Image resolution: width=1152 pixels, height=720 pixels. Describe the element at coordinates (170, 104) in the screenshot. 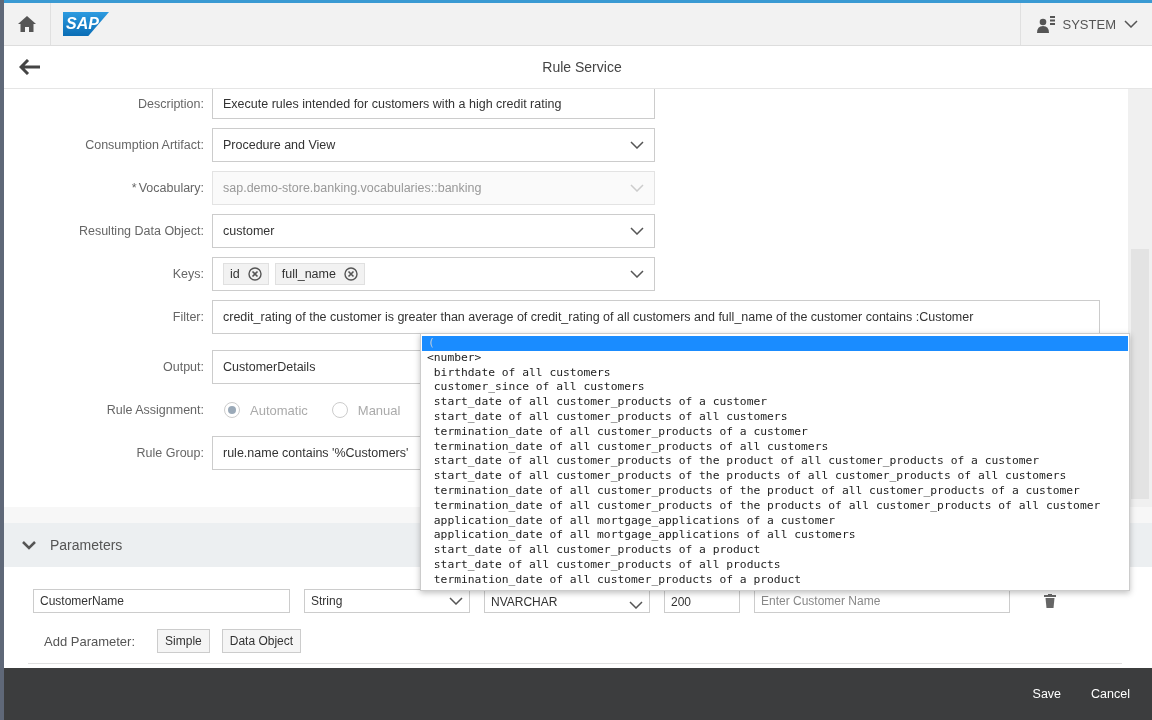

I see `field-label: Description:` at that location.